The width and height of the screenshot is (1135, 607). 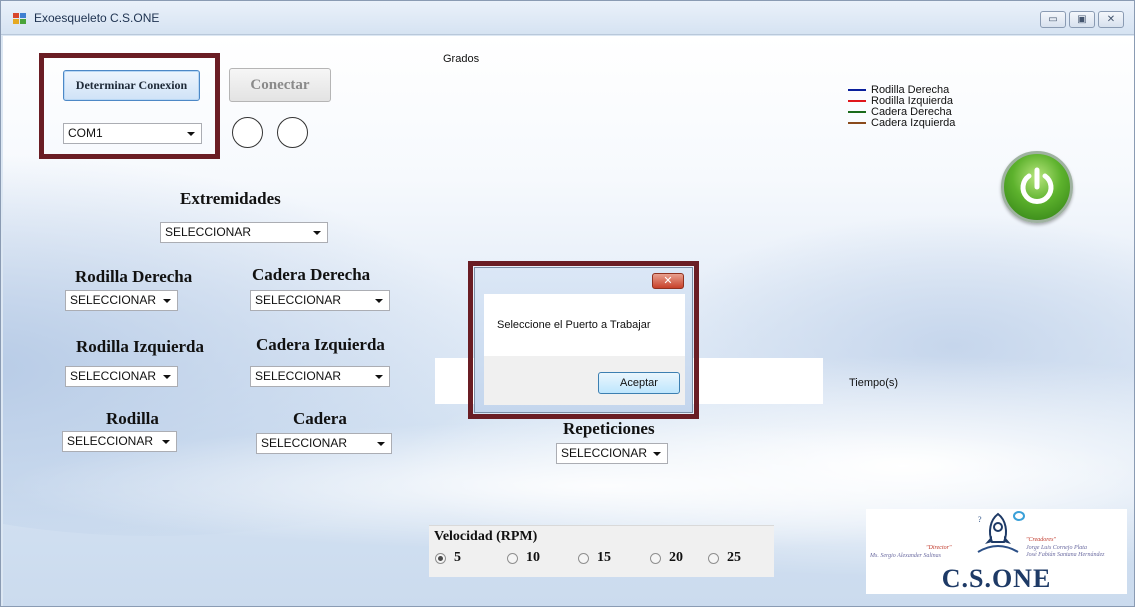 I want to click on extremidades-label: Extremidades, so click(x=230, y=198).